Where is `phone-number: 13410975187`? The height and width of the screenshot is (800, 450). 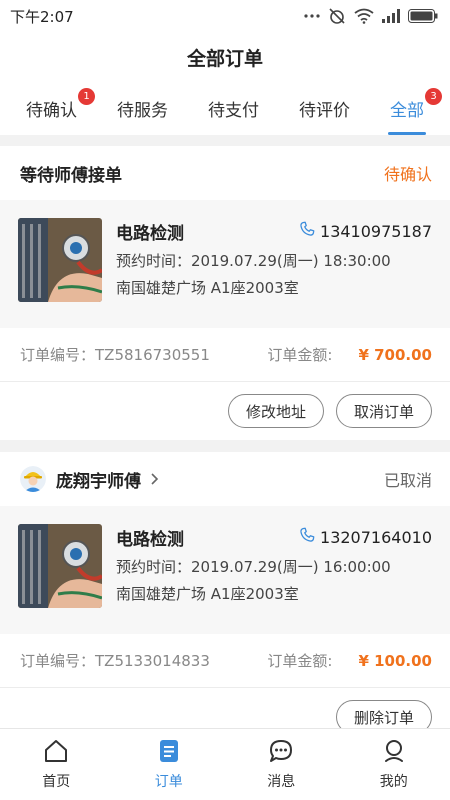
phone-number: 13410975187 is located at coordinates (376, 231).